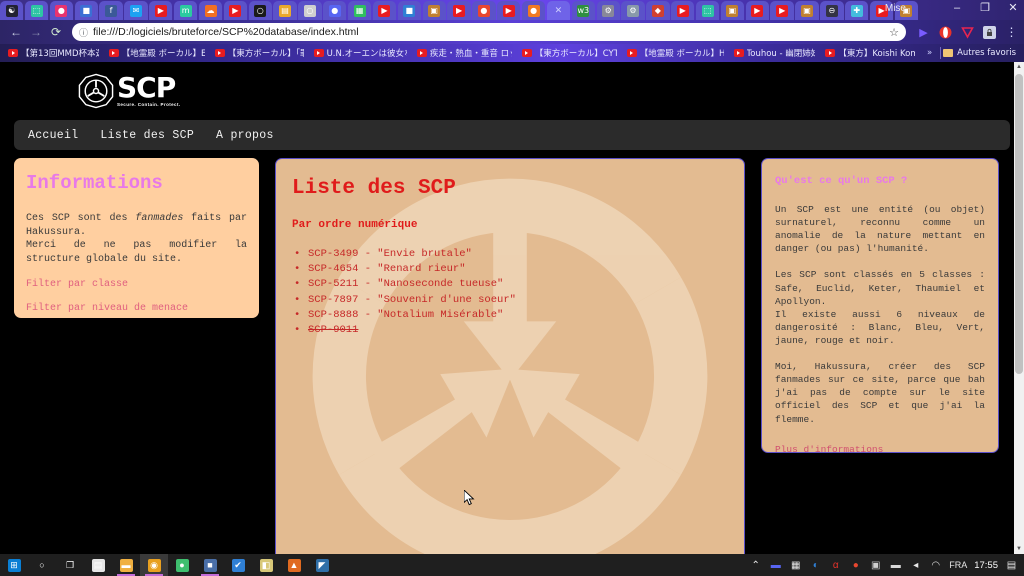 This screenshot has height=576, width=1024. I want to click on page-scrollbar: ▲ ▼, so click(1019, 308).